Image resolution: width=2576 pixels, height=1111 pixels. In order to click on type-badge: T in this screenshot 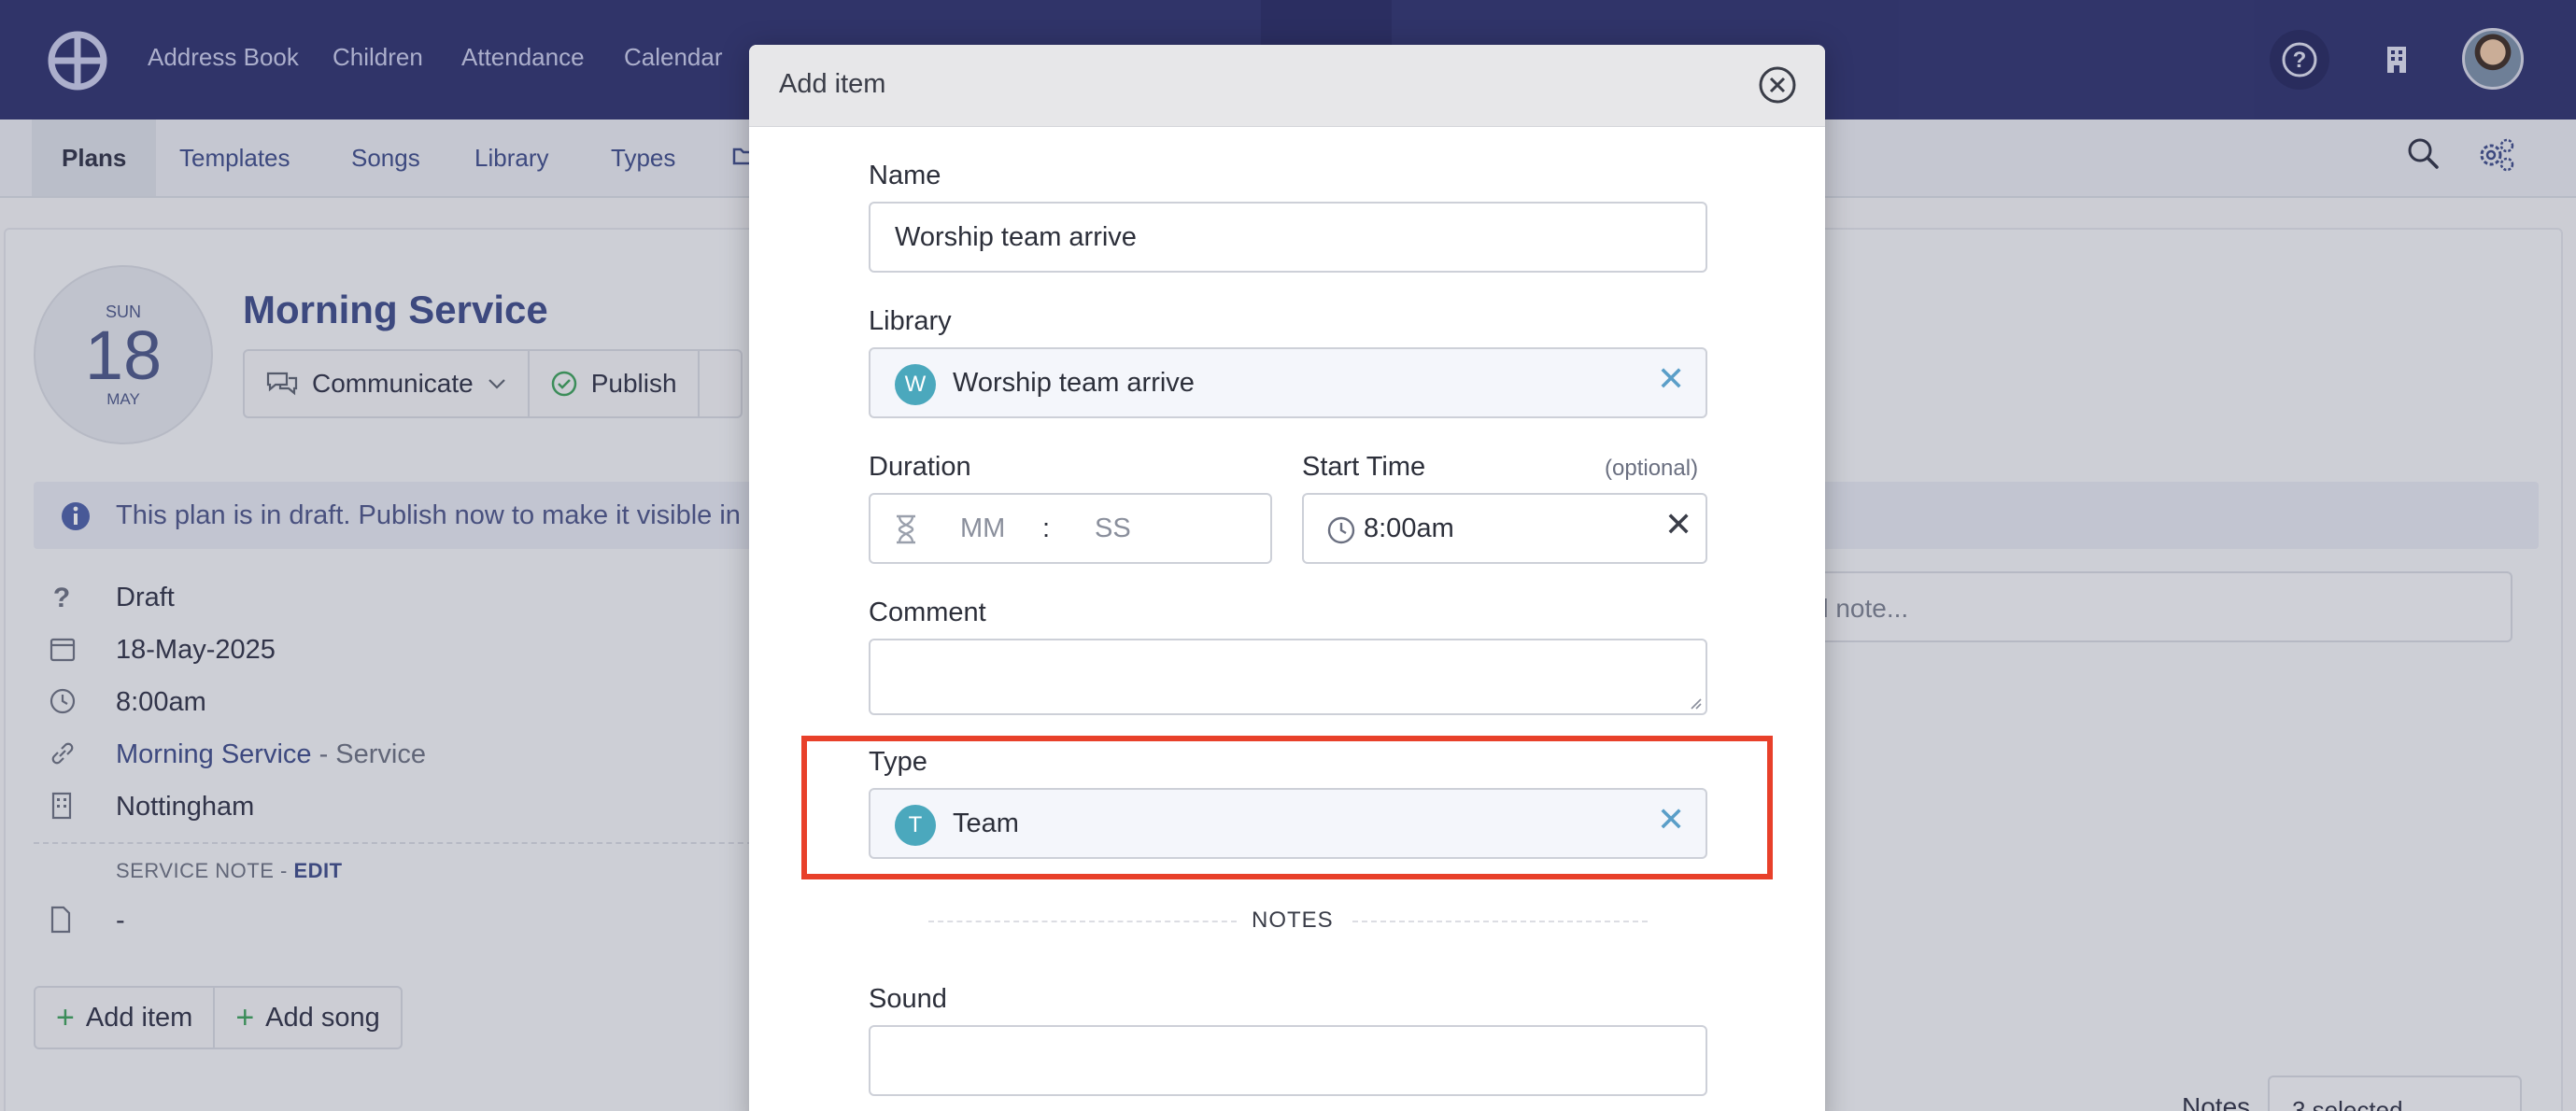, I will do `click(915, 825)`.